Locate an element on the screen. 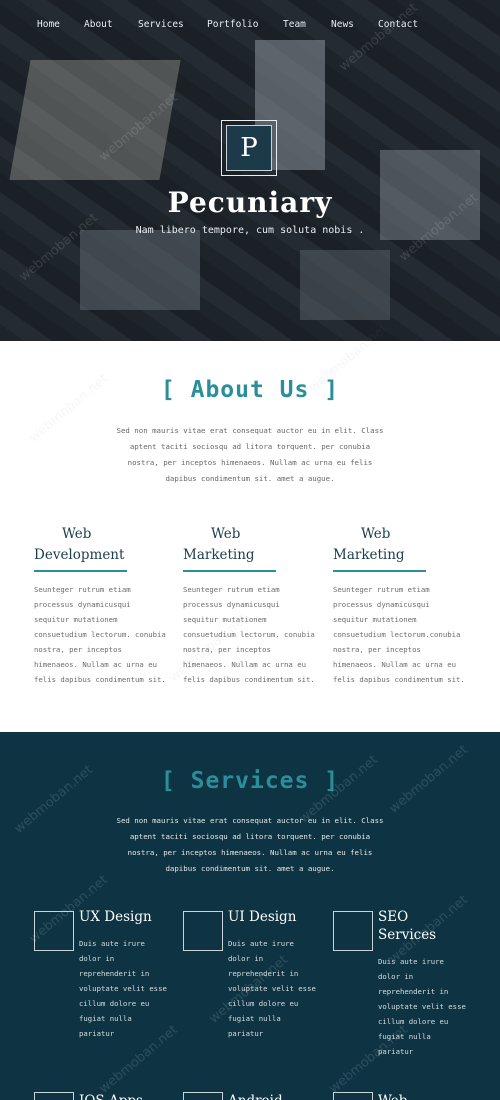 The height and width of the screenshot is (1100, 500). logo-letter: P is located at coordinates (249, 148).